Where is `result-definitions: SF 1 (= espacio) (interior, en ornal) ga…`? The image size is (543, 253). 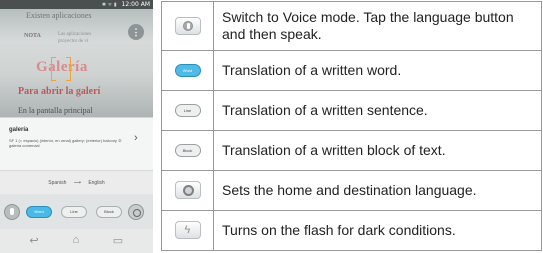 result-definitions: SF 1 (= espacio) (interior, en ornal) ga… is located at coordinates (65, 143).